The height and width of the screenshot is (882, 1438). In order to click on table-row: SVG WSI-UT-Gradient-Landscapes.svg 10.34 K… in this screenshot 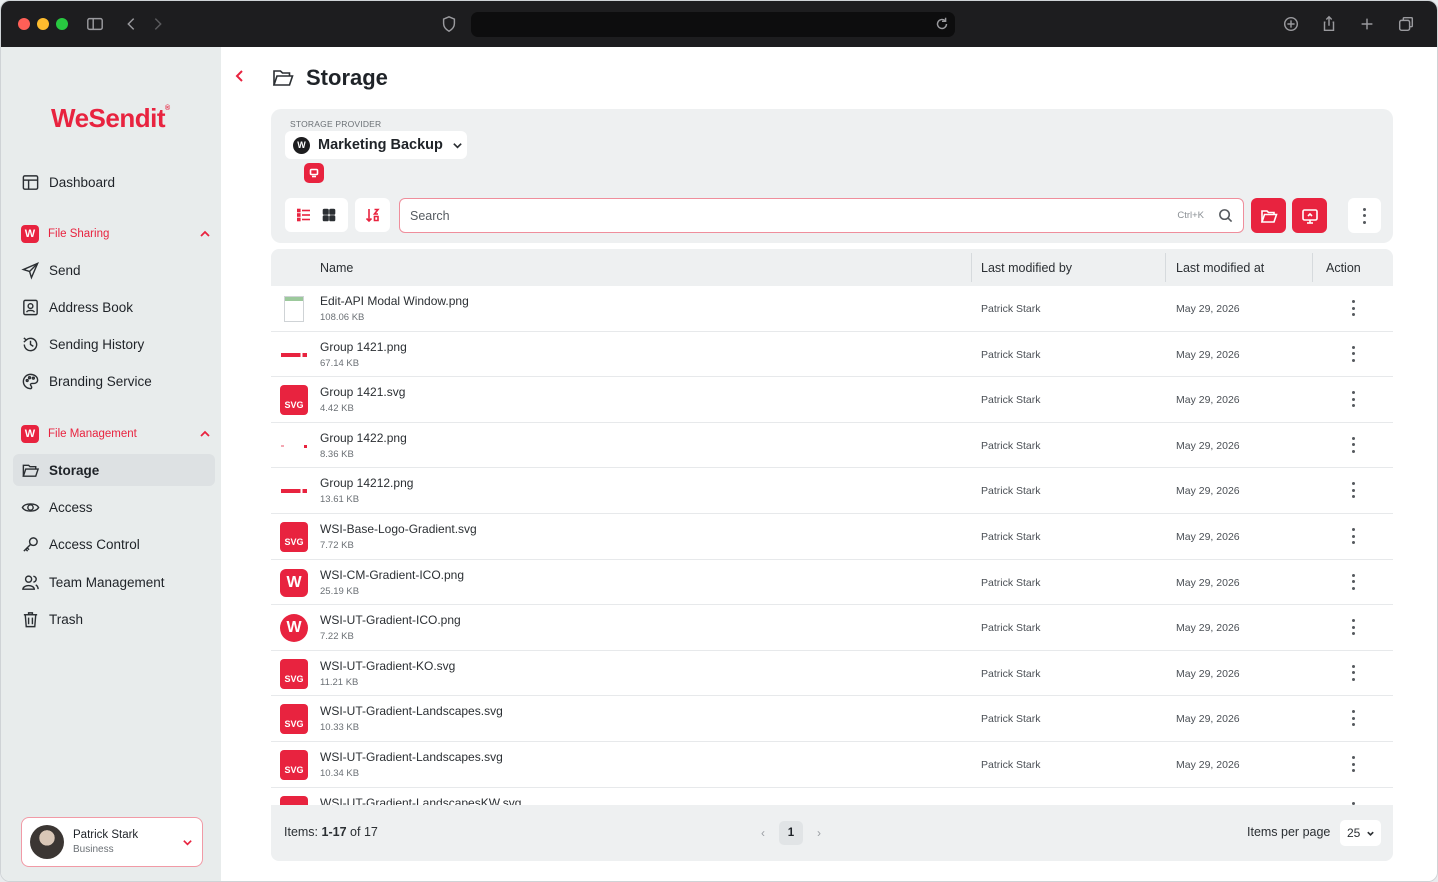, I will do `click(832, 765)`.